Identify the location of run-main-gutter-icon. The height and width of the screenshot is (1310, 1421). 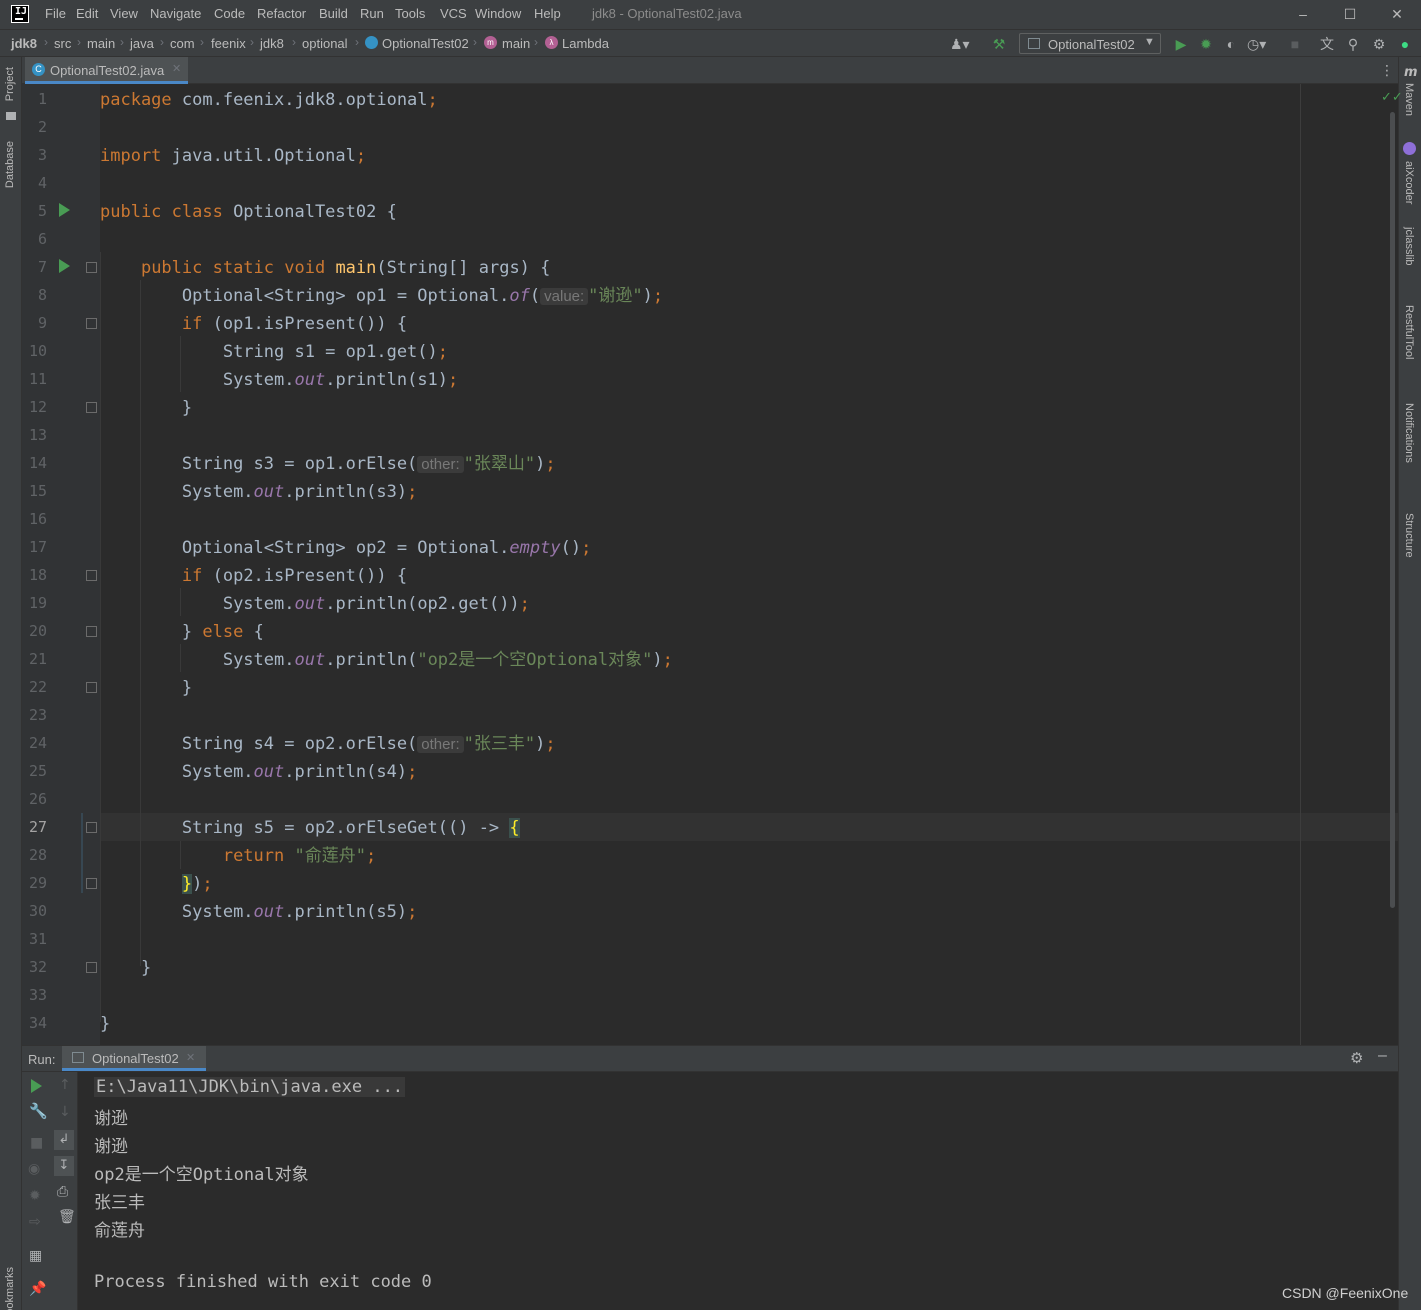
(64, 266).